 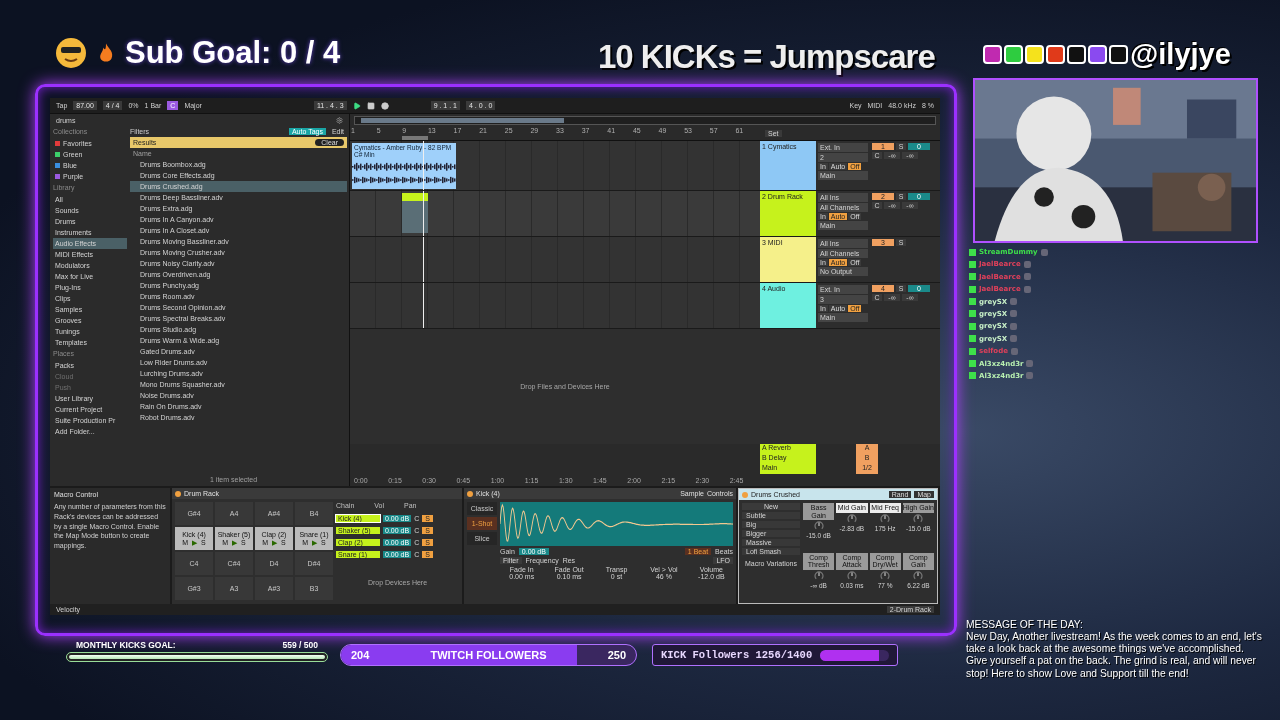 I want to click on record-icon, so click(x=384, y=105).